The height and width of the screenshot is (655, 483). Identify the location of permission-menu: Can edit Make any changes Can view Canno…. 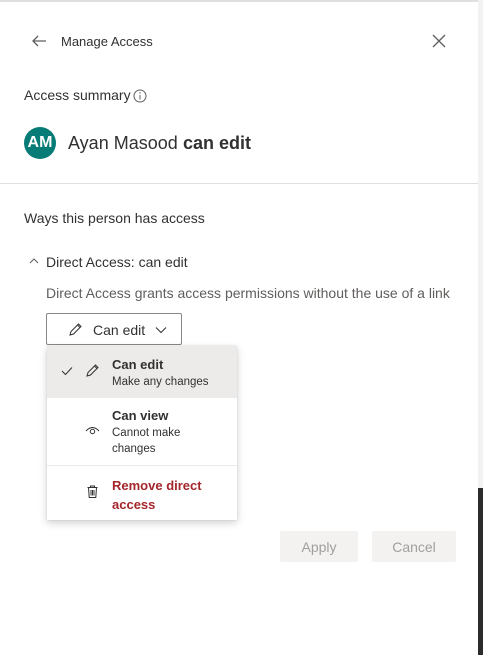
(142, 433).